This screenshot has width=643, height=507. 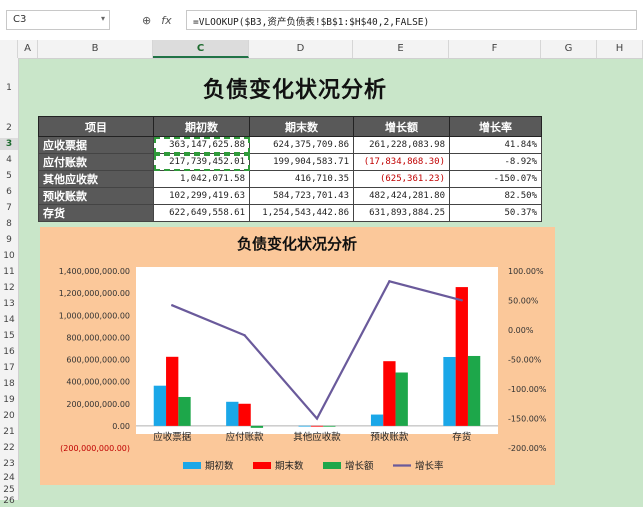 What do you see at coordinates (401, 126) in the screenshot?
I see `table-header-cell: 增长额` at bounding box center [401, 126].